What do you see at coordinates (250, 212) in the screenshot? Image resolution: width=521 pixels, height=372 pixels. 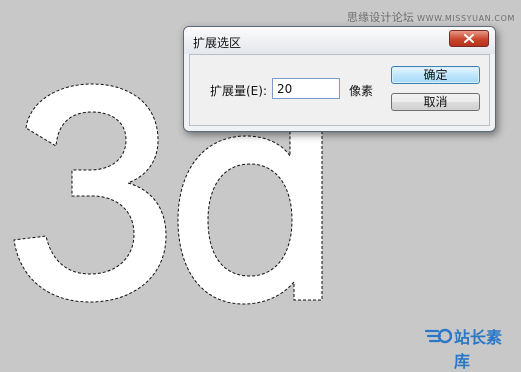 I see `glyph-d-outline` at bounding box center [250, 212].